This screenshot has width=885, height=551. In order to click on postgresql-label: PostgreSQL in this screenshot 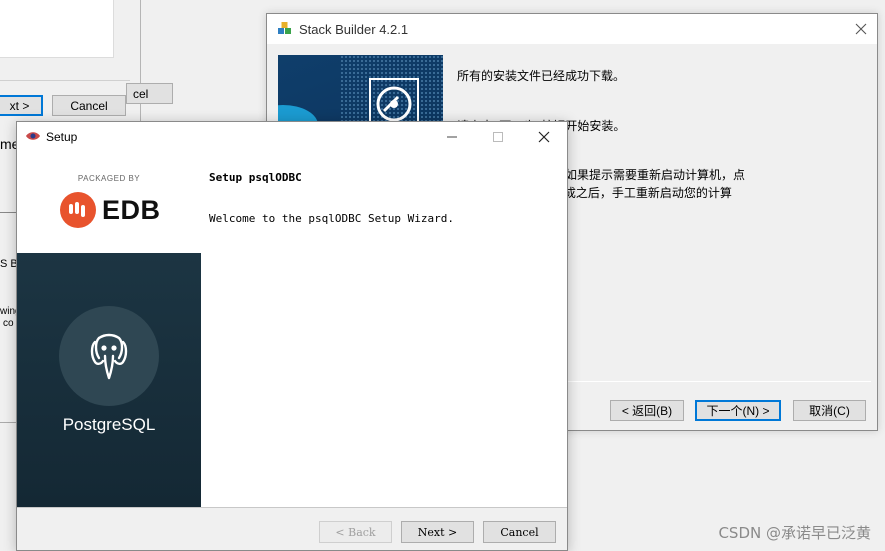, I will do `click(109, 424)`.